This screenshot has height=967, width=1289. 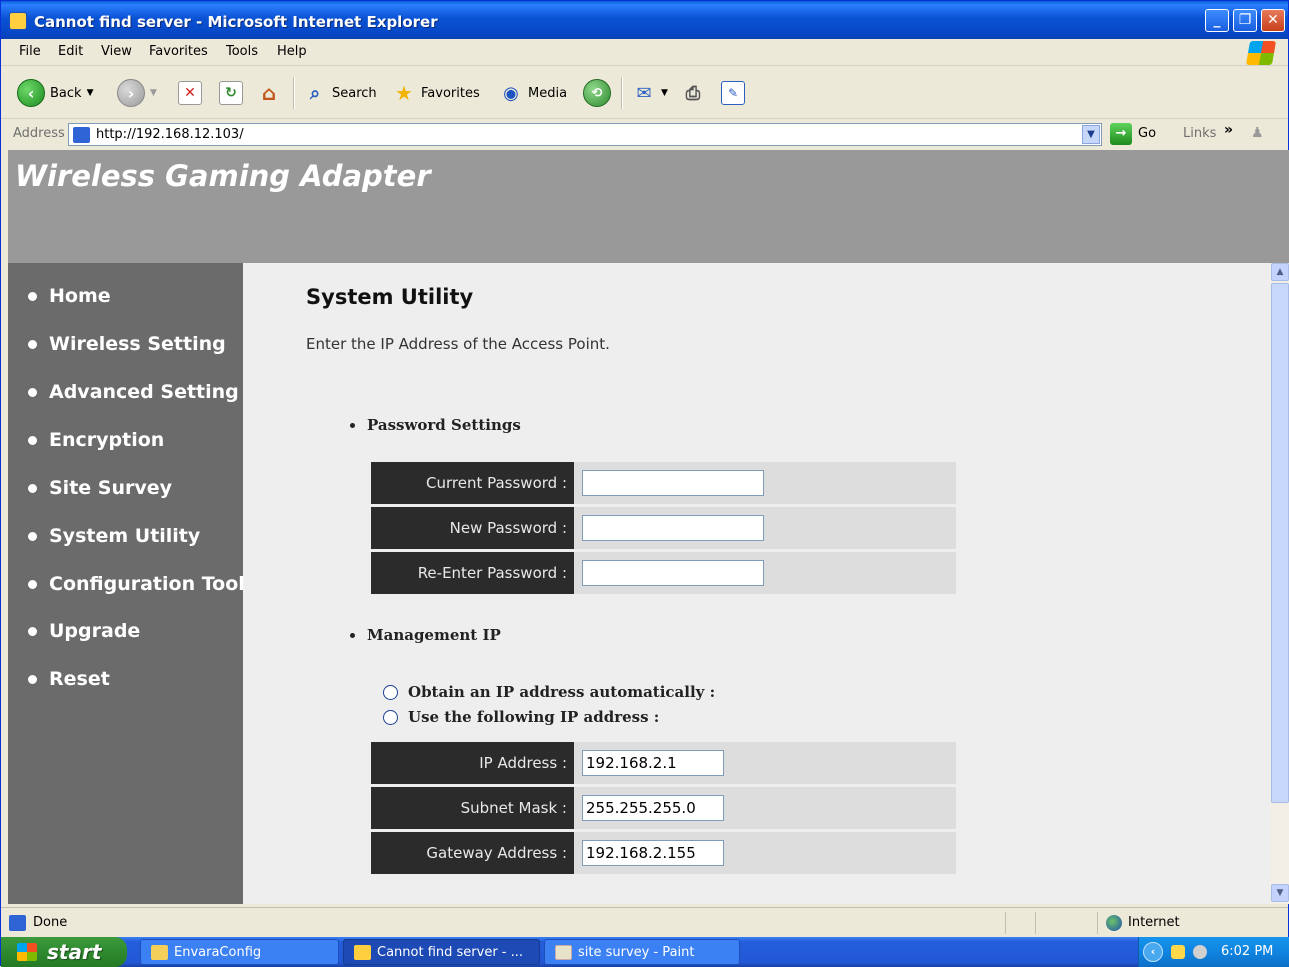 I want to click on start-button: start, so click(x=64, y=952).